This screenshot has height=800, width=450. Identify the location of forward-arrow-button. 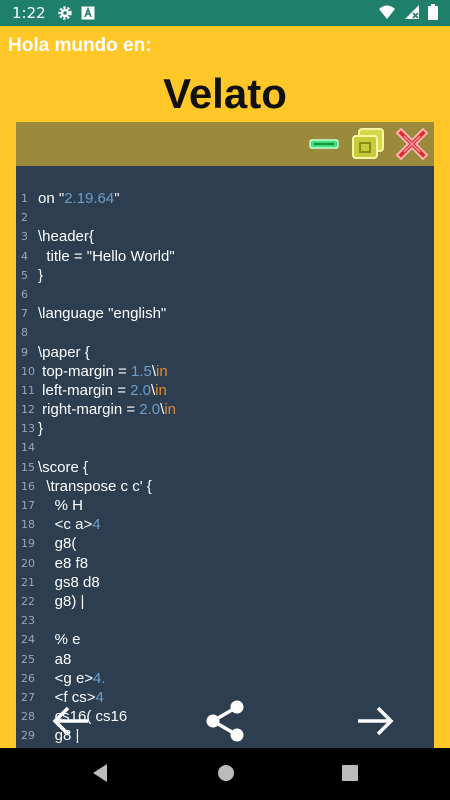
(375, 723).